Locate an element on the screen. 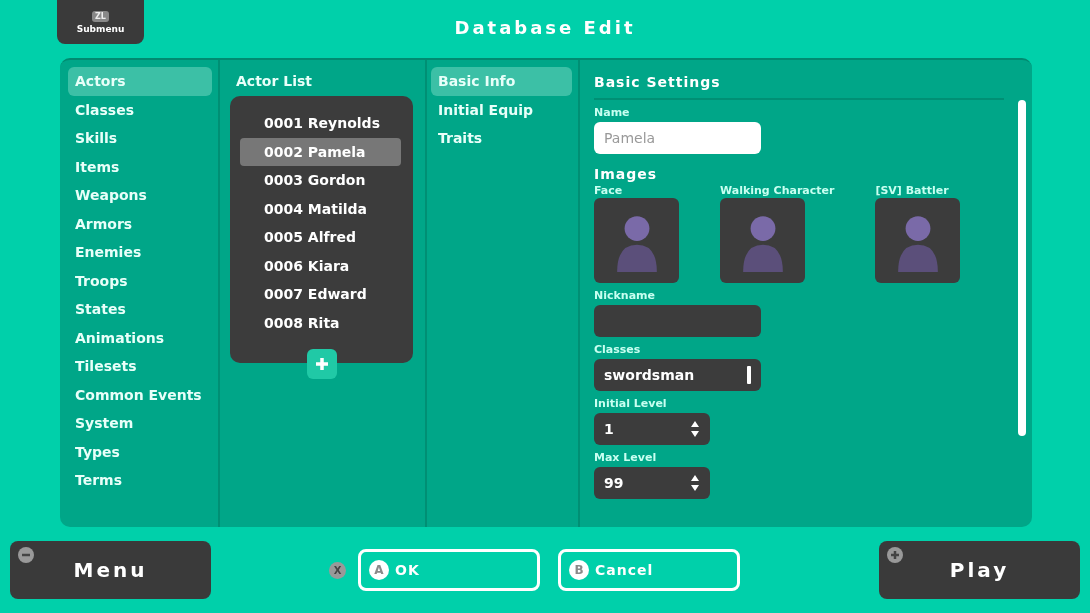  field-label: Nickname is located at coordinates (625, 296).